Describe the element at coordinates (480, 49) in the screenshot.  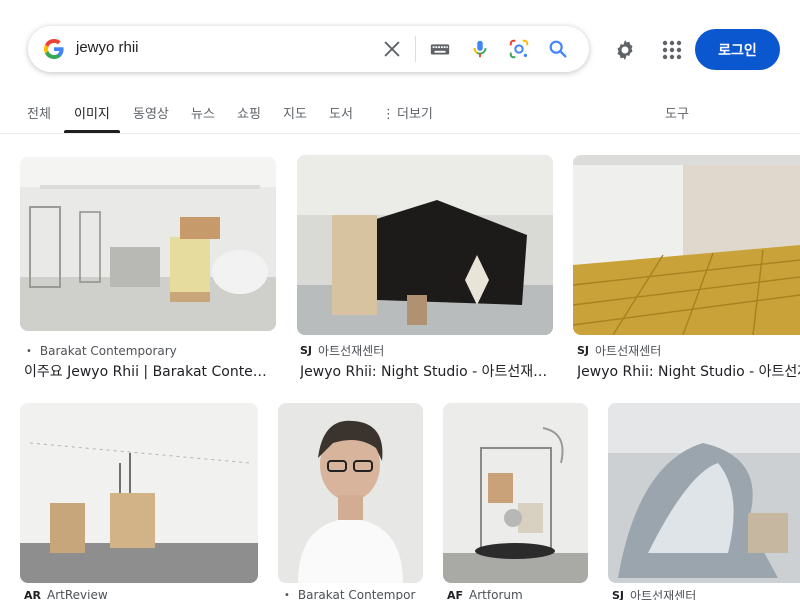
I see `microphone-icon` at that location.